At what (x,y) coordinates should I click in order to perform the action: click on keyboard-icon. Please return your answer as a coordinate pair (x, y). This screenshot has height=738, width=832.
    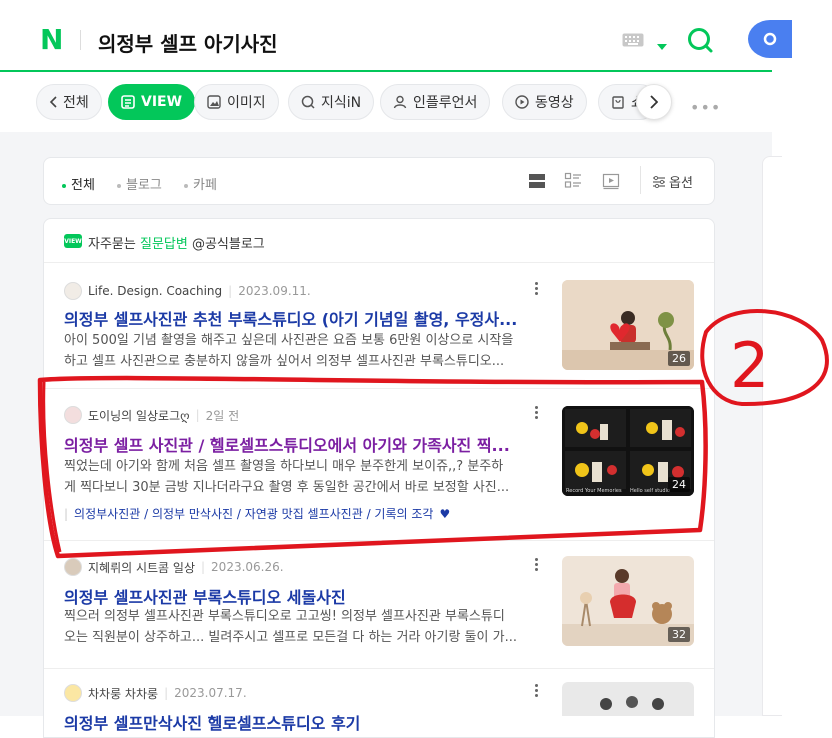
    Looking at the image, I should click on (633, 41).